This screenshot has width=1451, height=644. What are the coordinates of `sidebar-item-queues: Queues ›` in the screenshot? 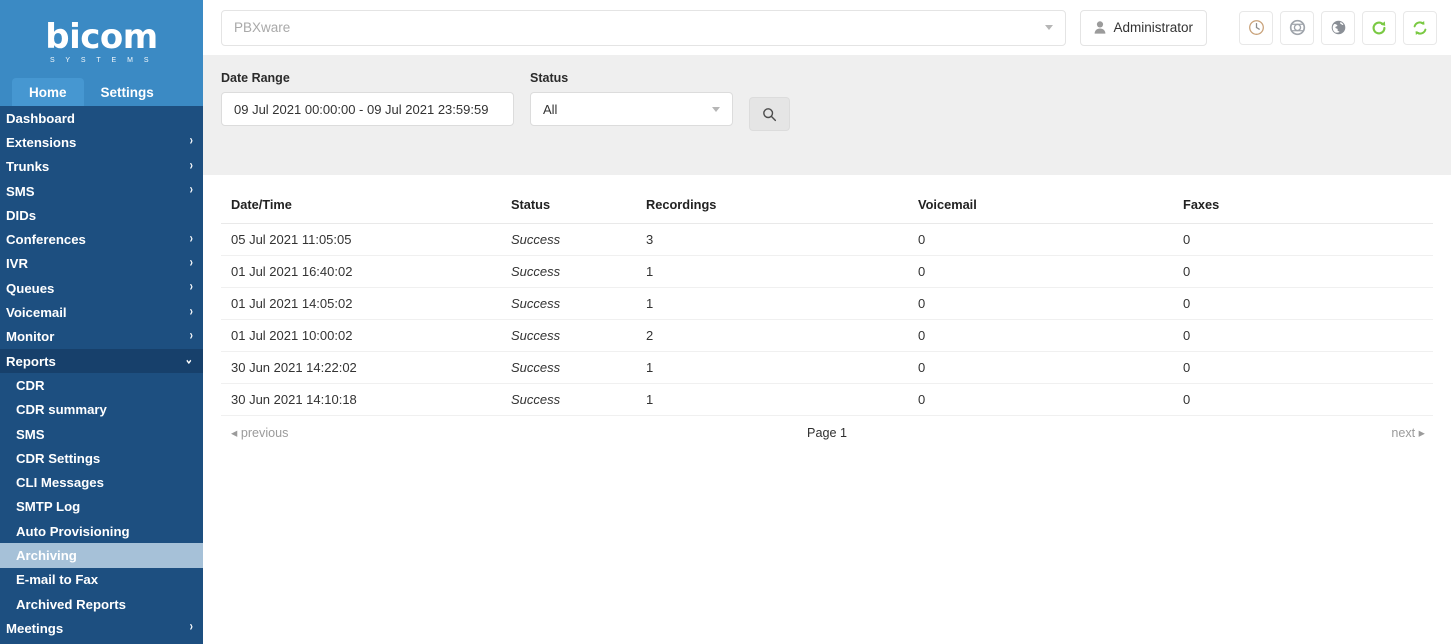 It's located at (101, 288).